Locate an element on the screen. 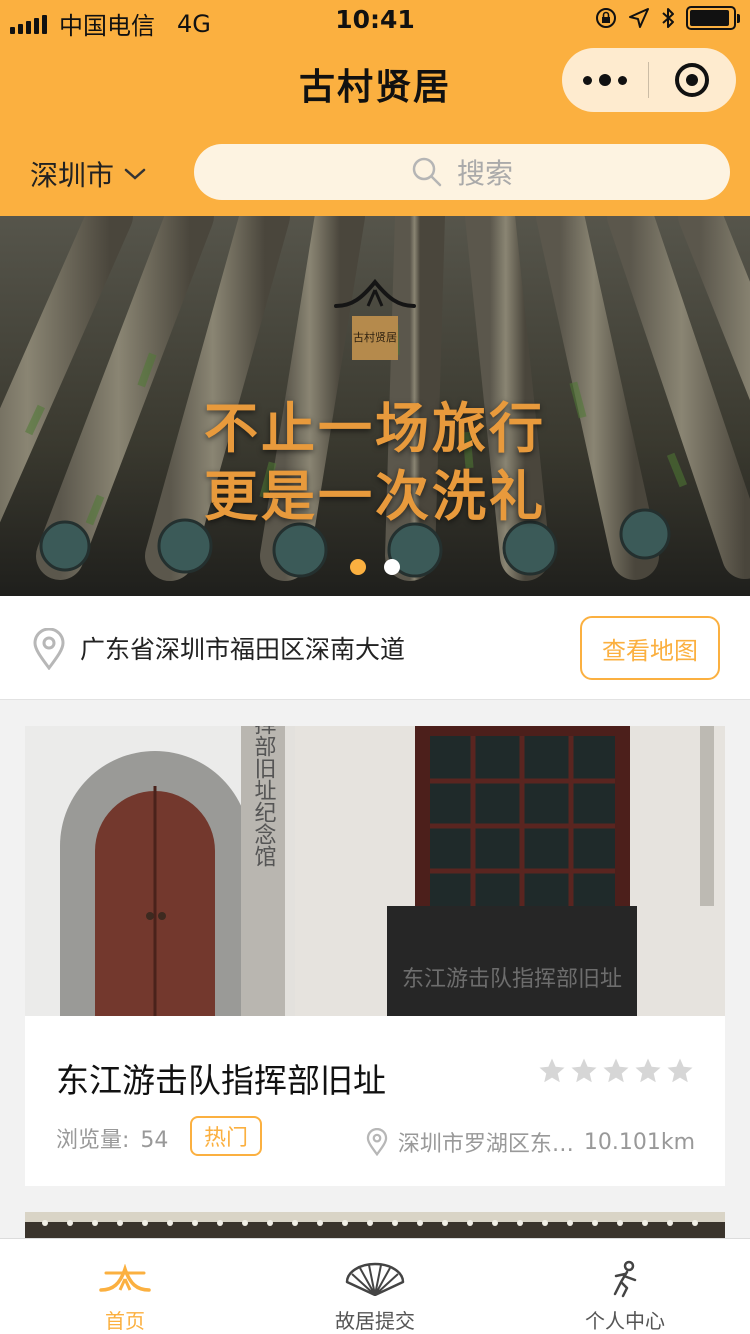  close-miniprogram-button is located at coordinates (692, 80).